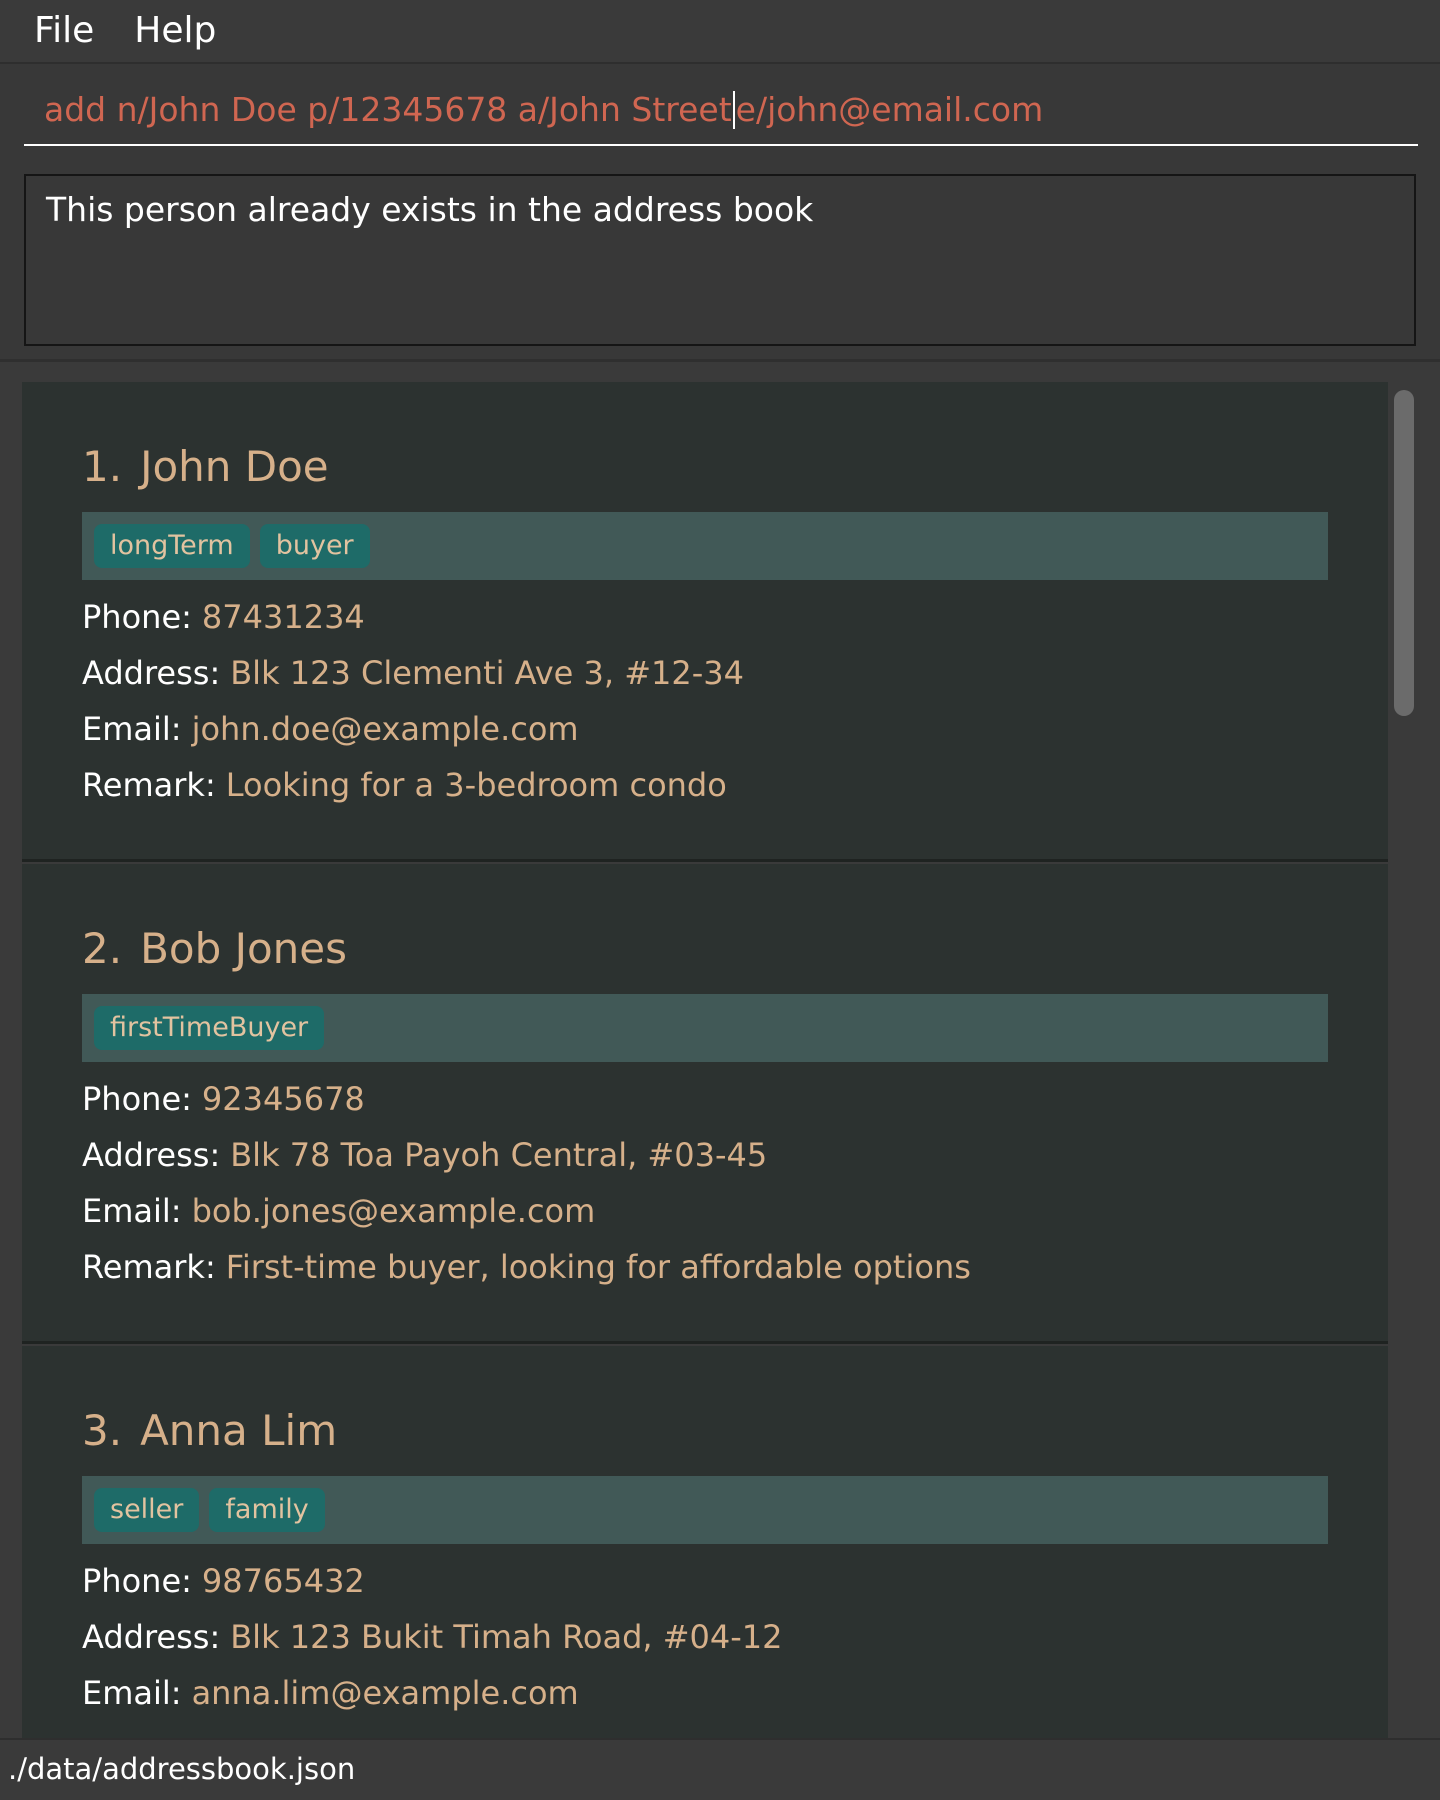 The height and width of the screenshot is (1800, 1440). What do you see at coordinates (314, 546) in the screenshot?
I see `tag: buyer` at bounding box center [314, 546].